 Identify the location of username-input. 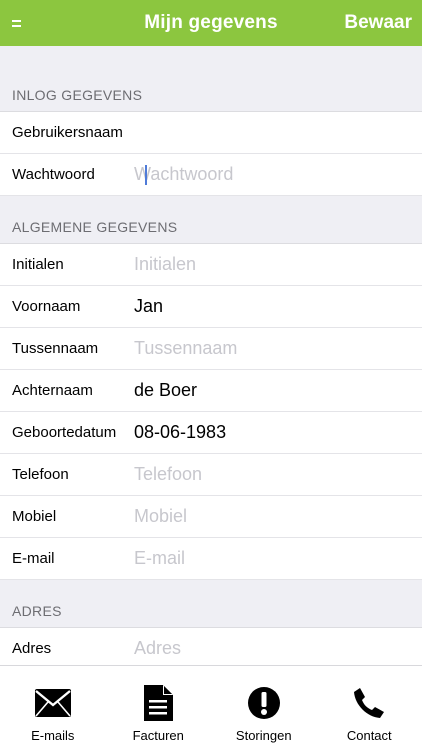
(278, 132).